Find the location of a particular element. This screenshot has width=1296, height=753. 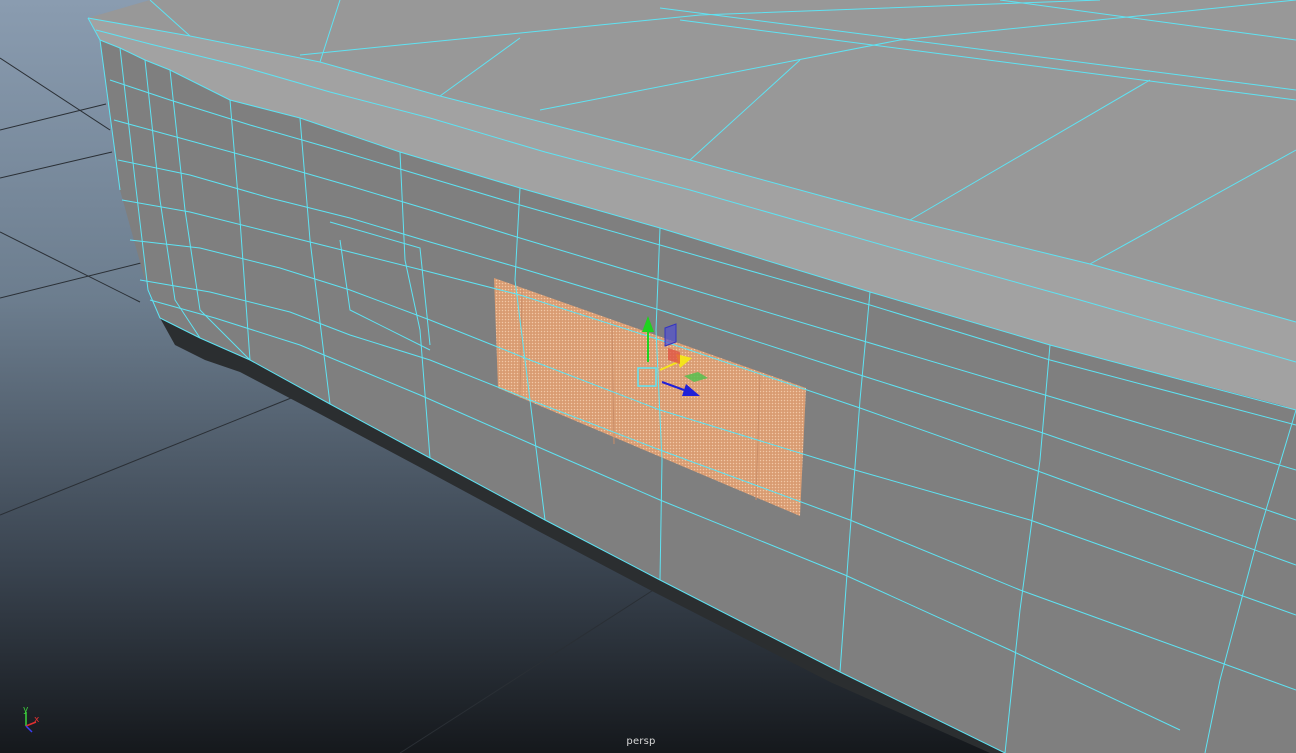

plane-xy-icon is located at coordinates (670, 335).